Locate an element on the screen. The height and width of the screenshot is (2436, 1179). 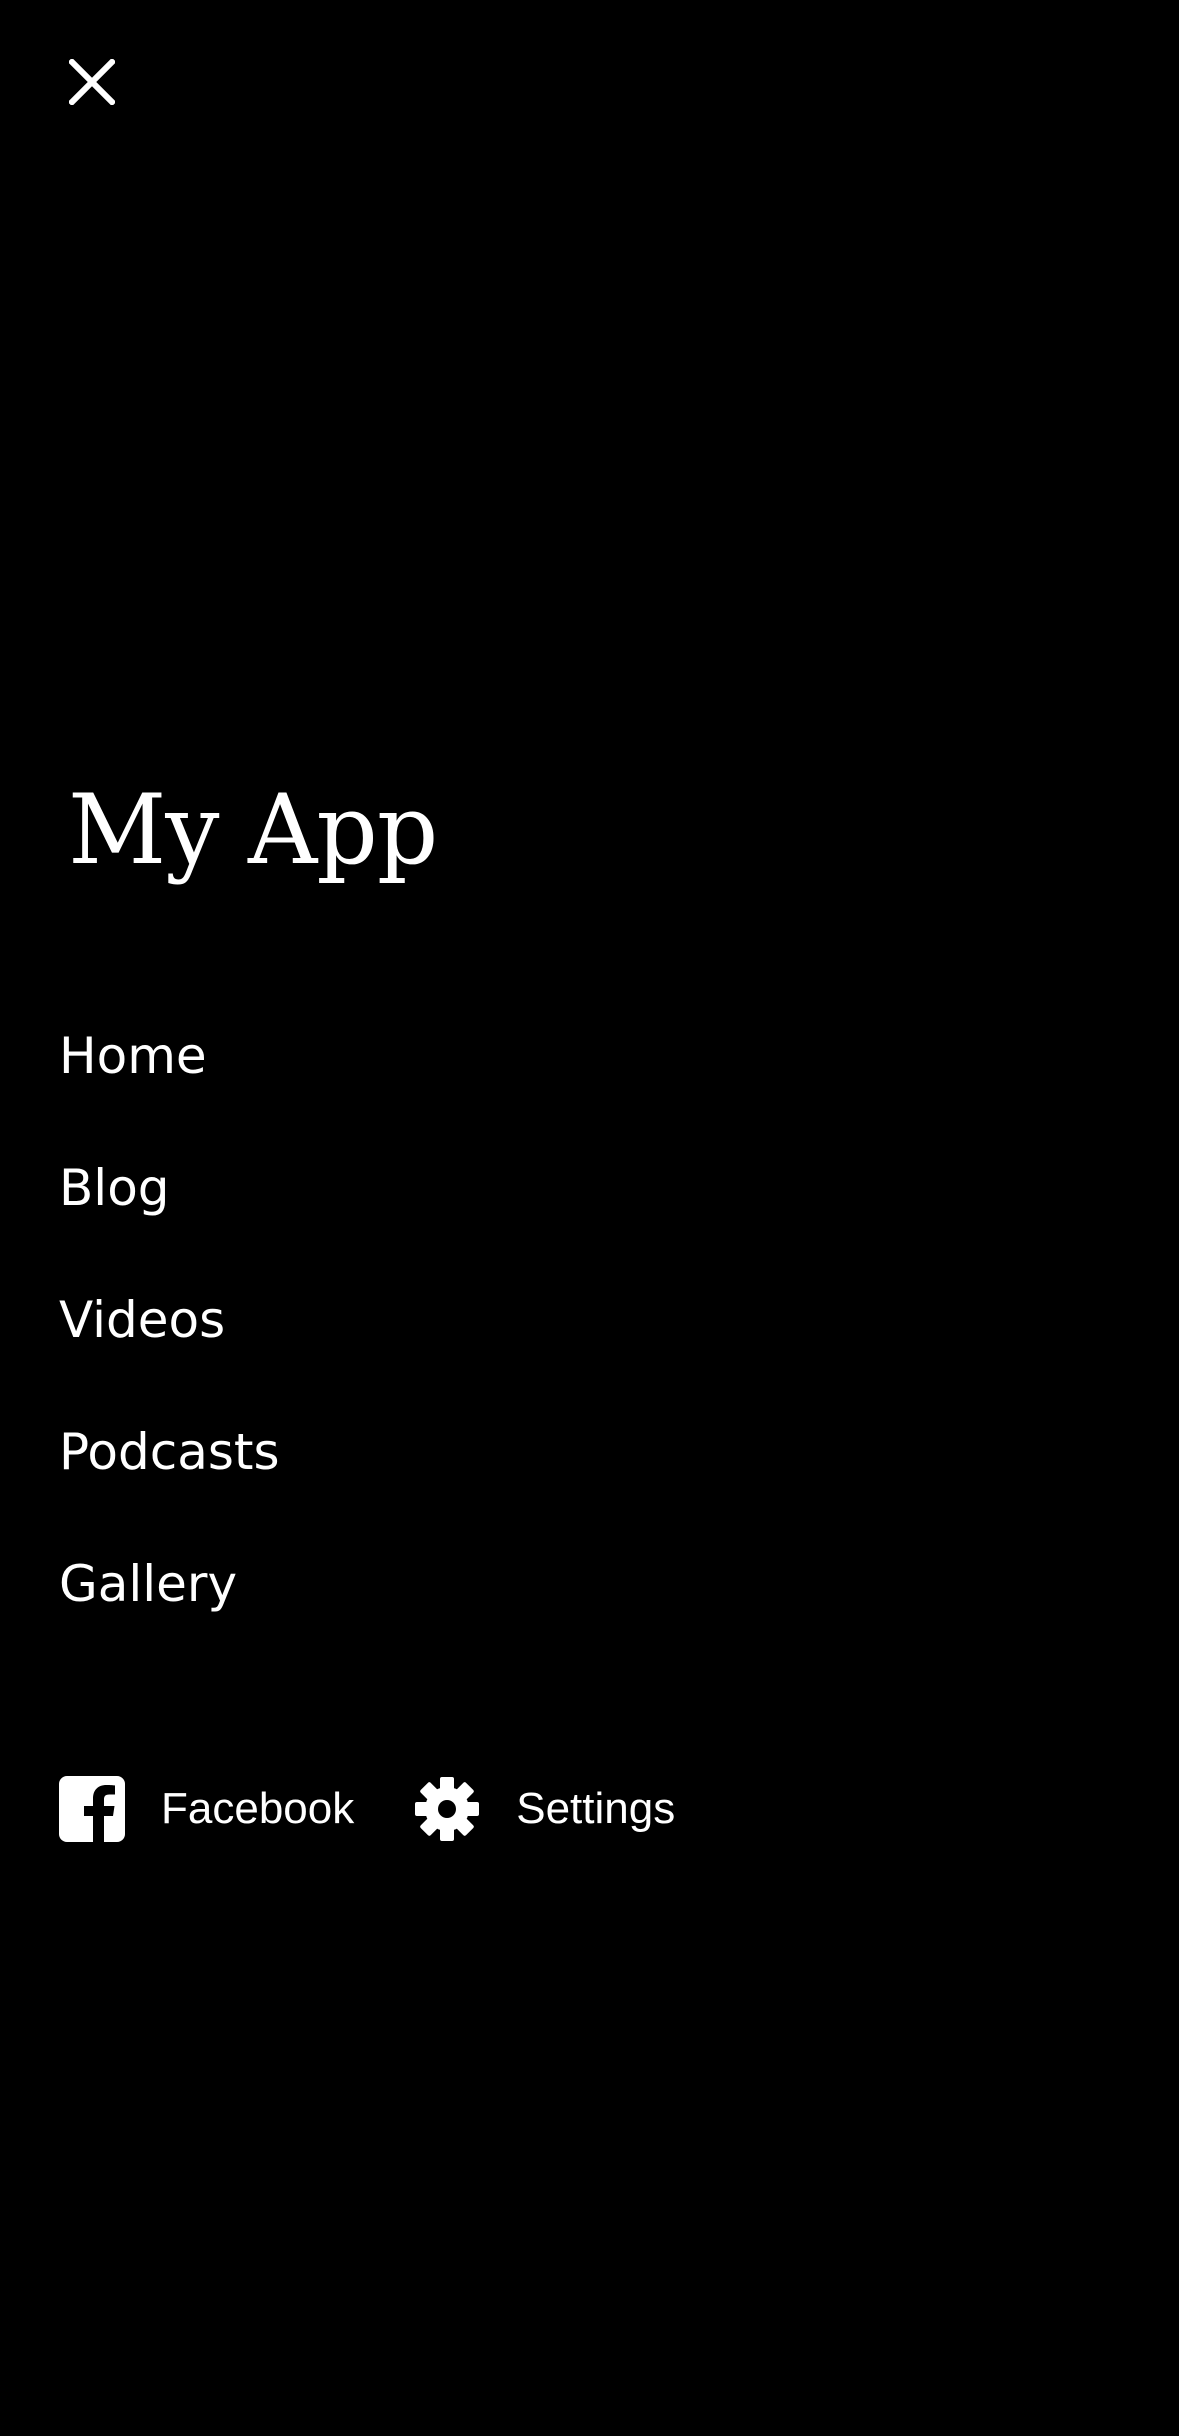
nav-item-podcasts: Podcasts is located at coordinates (169, 1452).